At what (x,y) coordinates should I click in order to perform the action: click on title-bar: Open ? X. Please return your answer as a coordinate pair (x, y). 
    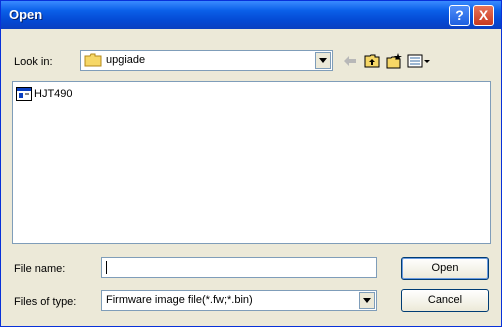
    Looking at the image, I should click on (251, 15).